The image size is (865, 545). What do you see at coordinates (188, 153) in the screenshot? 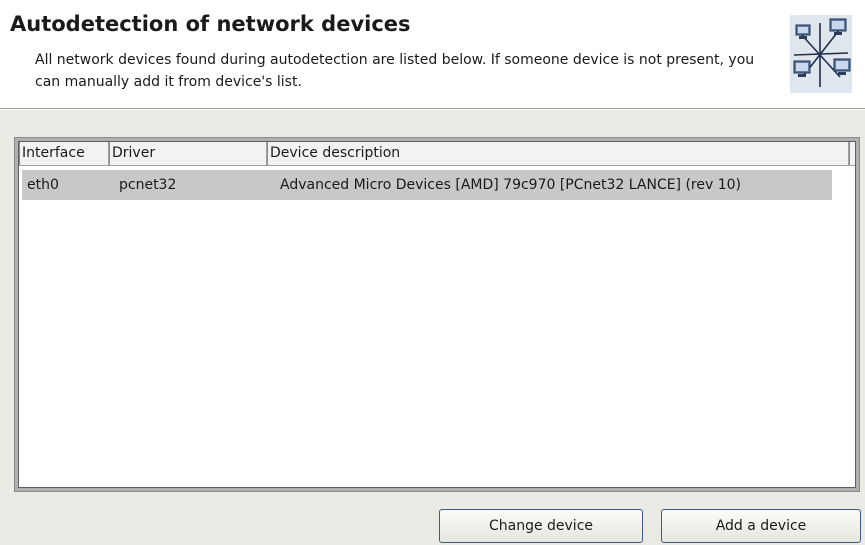
I see `column-header-driver: Driver` at bounding box center [188, 153].